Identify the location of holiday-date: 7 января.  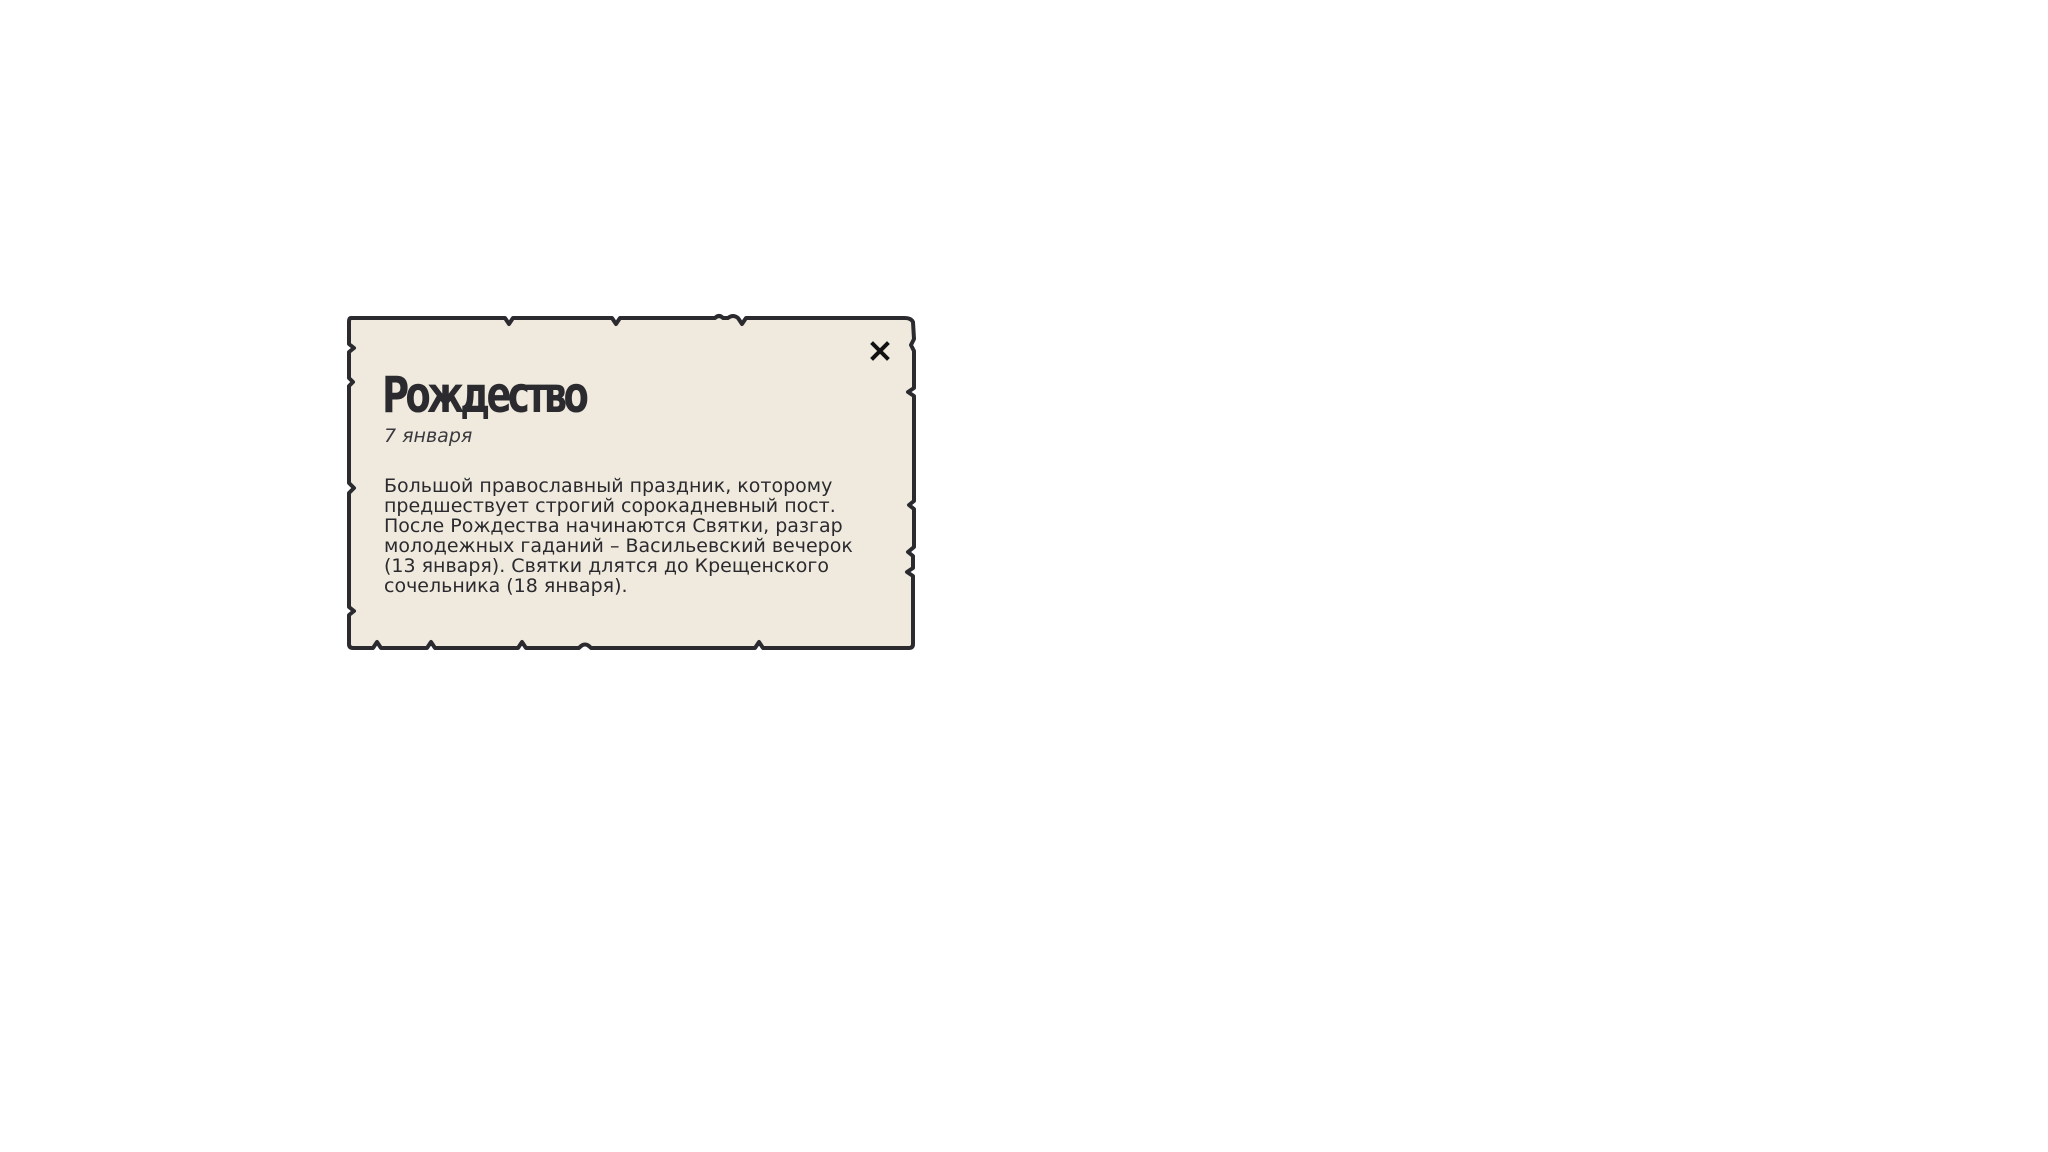
(428, 436).